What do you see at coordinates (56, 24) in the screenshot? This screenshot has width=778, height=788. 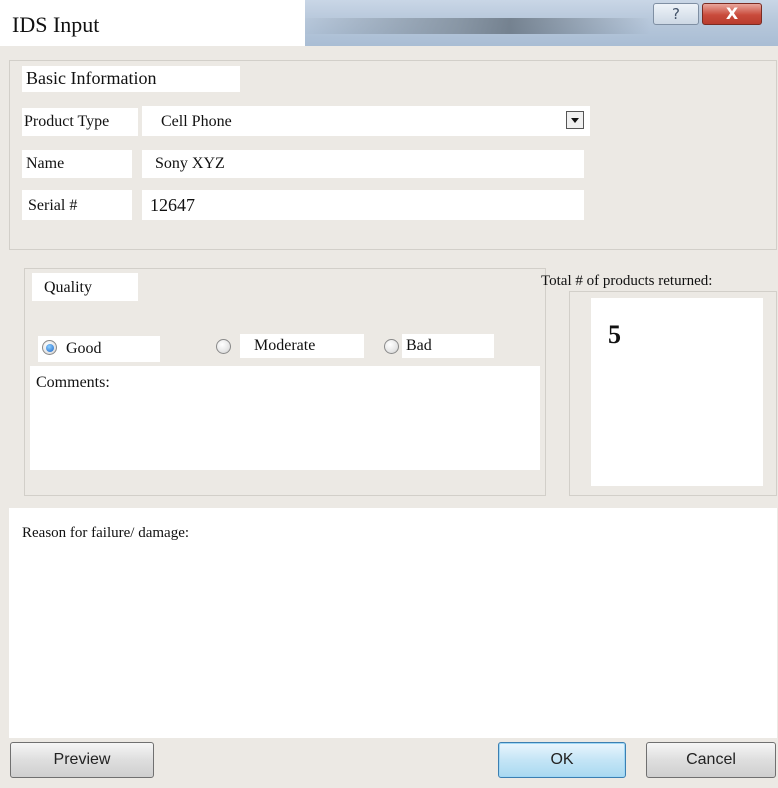 I see `window-title: IDS Input` at bounding box center [56, 24].